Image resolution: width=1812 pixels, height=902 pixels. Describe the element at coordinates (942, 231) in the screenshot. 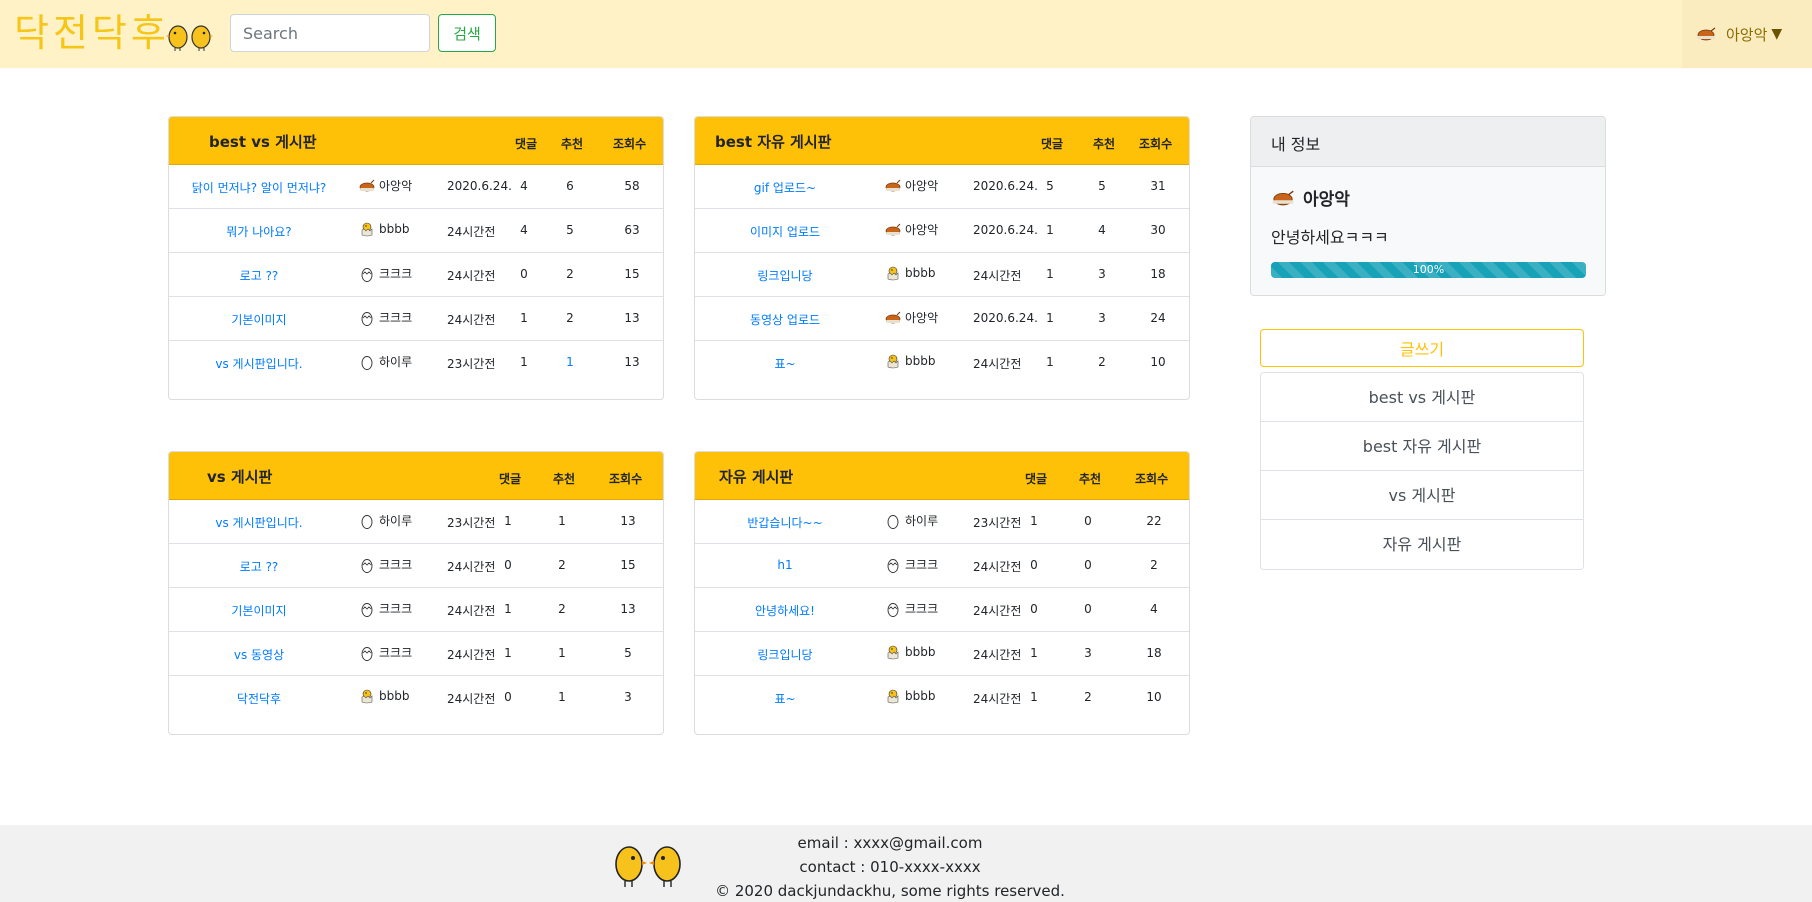

I see `post-row: 이미지 업로드 아앙악 2020.6.24. 1 4 30` at that location.